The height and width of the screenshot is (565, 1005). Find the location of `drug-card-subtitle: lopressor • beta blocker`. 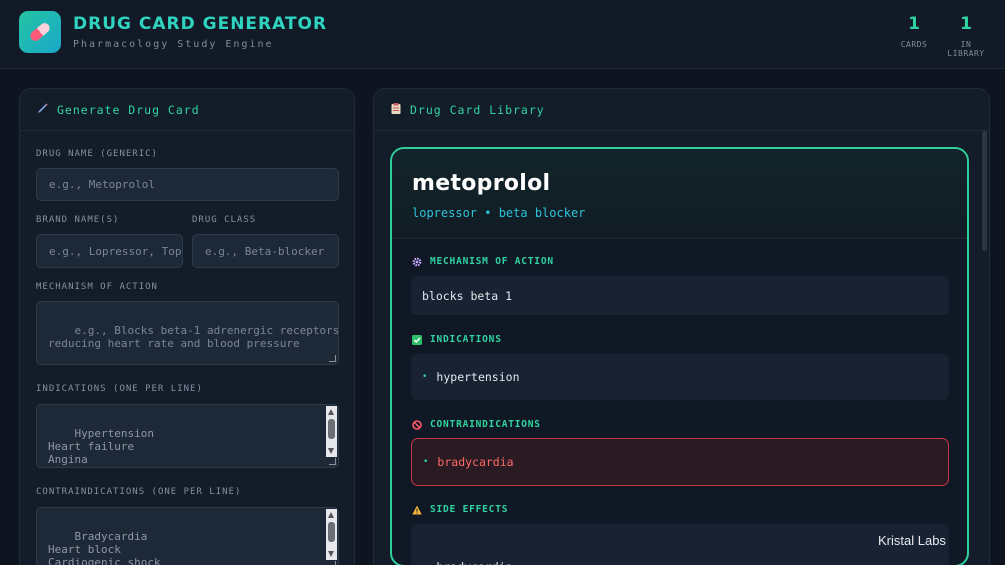

drug-card-subtitle: lopressor • beta blocker is located at coordinates (499, 213).